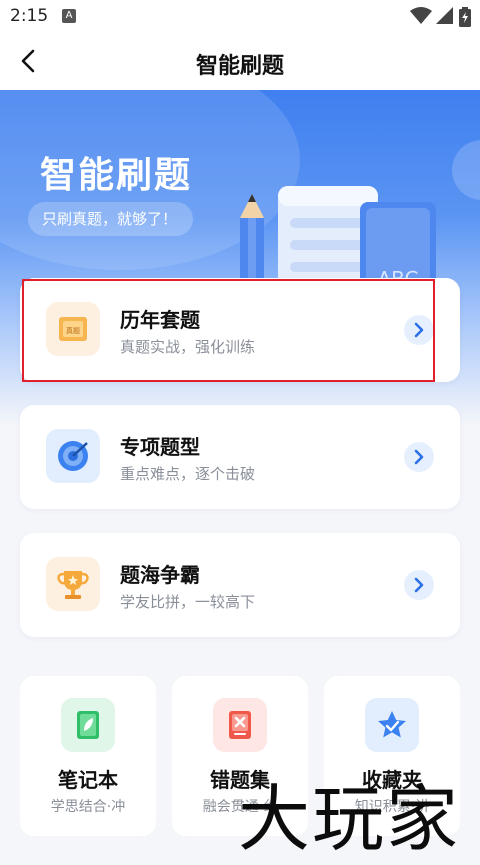 The height and width of the screenshot is (865, 480). What do you see at coordinates (444, 15) in the screenshot?
I see `signal-icon` at bounding box center [444, 15].